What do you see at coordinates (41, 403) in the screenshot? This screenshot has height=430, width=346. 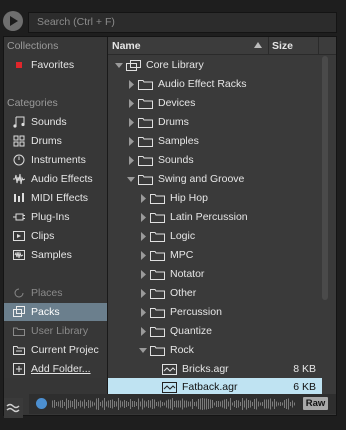 I see `help-icon` at bounding box center [41, 403].